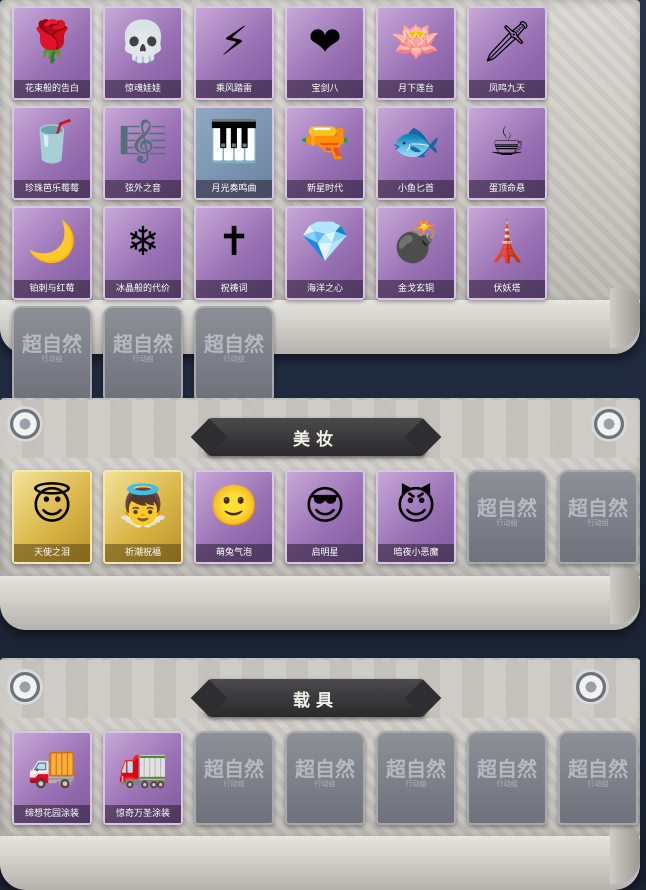 The image size is (646, 890). Describe the element at coordinates (52, 42) in the screenshot. I see `rose-icon: 🌹` at that location.